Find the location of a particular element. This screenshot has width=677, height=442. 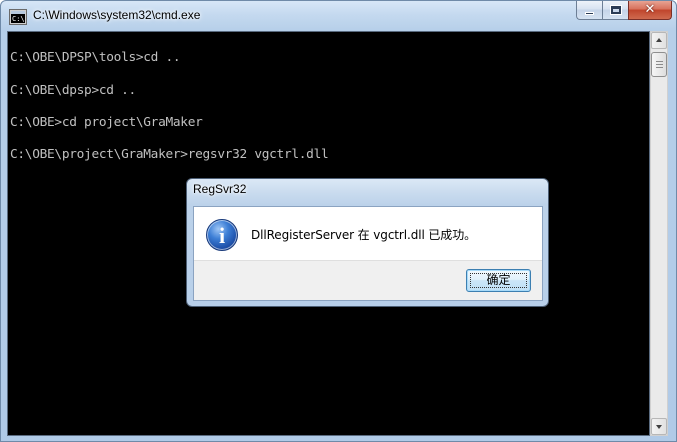

arrow-up-icon is located at coordinates (659, 40).